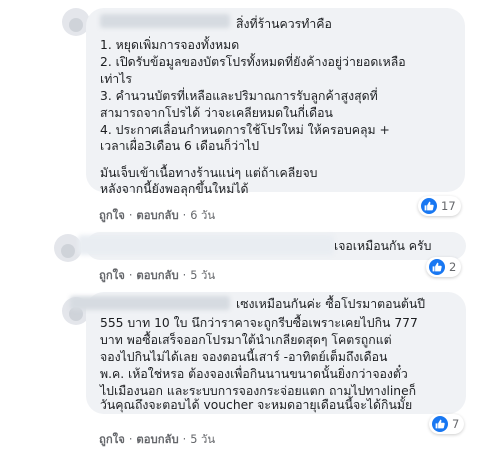 This screenshot has height=455, width=477. I want to click on reaction-count: 2, so click(453, 267).